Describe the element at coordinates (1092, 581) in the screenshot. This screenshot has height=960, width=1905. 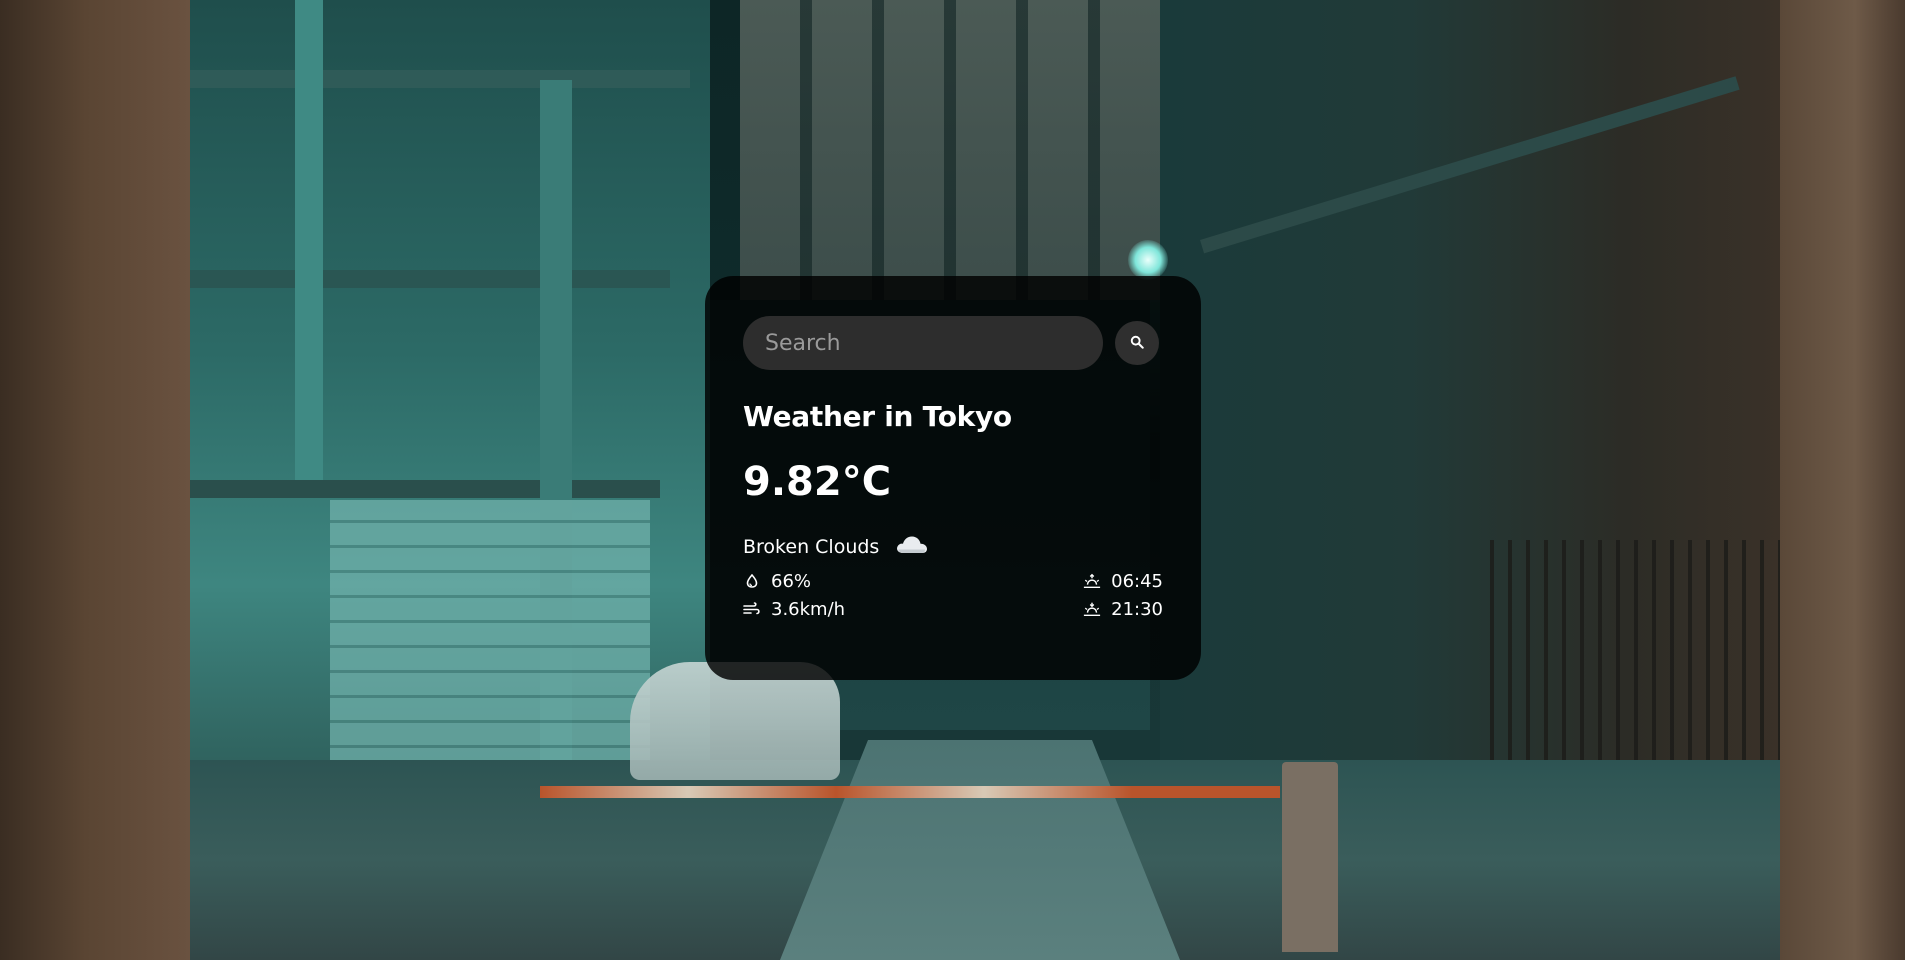
I see `sunrise-icon` at that location.